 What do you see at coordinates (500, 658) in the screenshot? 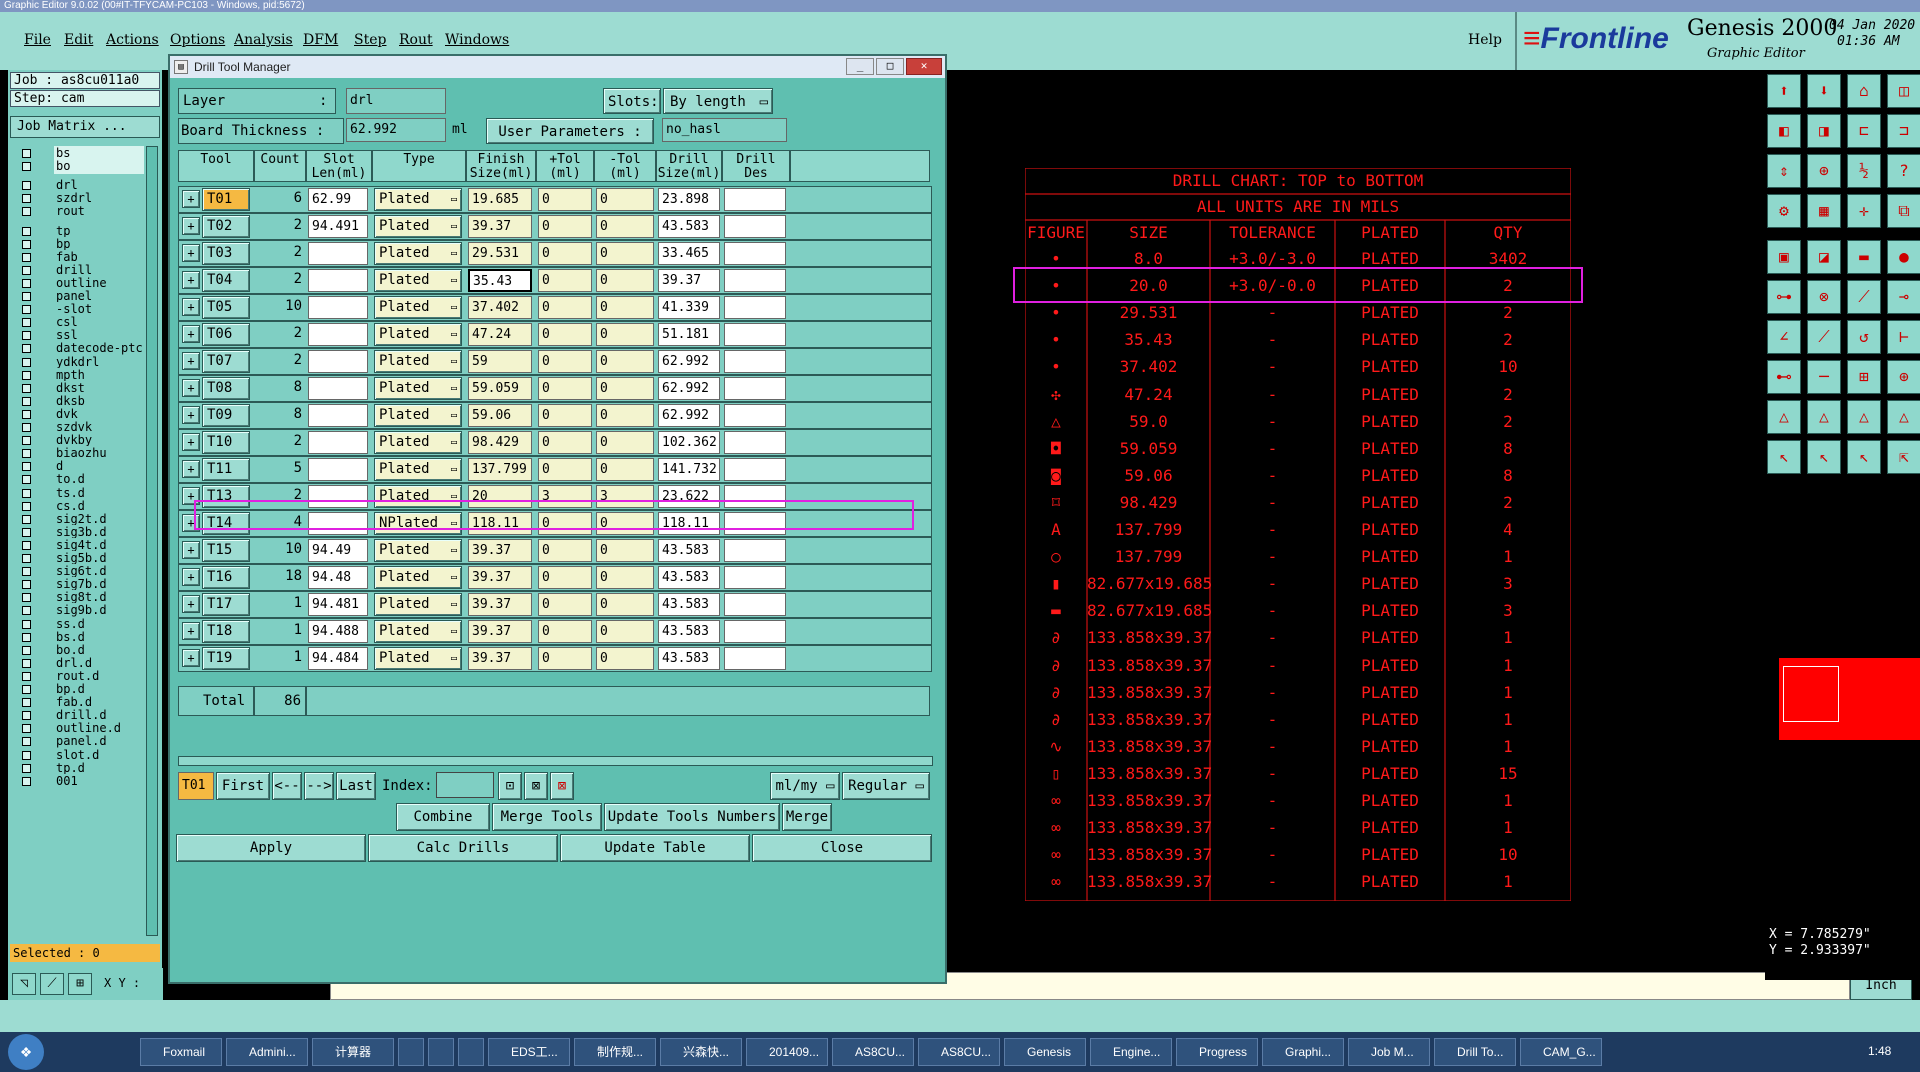
I see `finish-size-field: 39.37` at bounding box center [500, 658].